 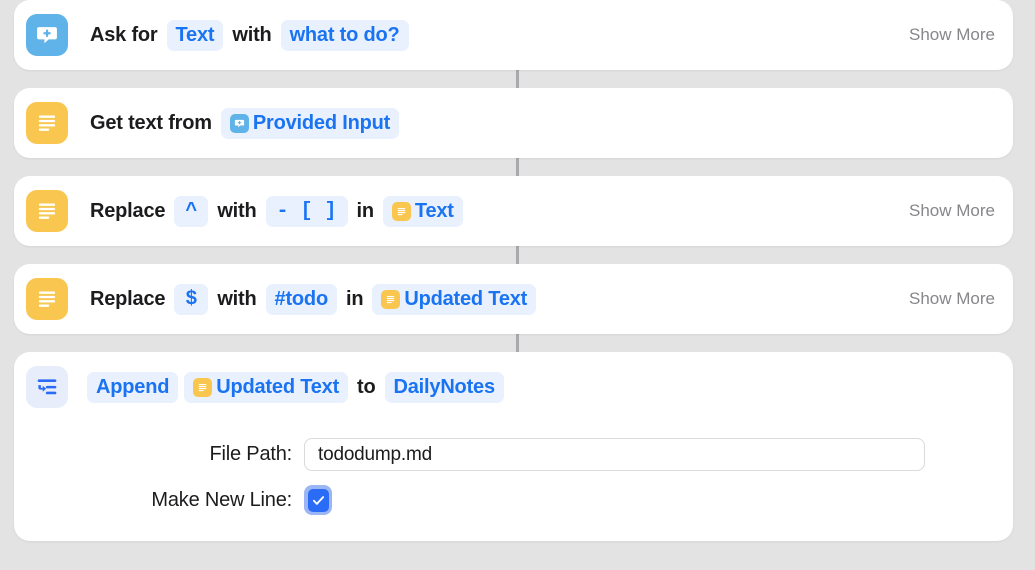 I want to click on param-label-make-new-line: Make New Line:, so click(x=221, y=499).